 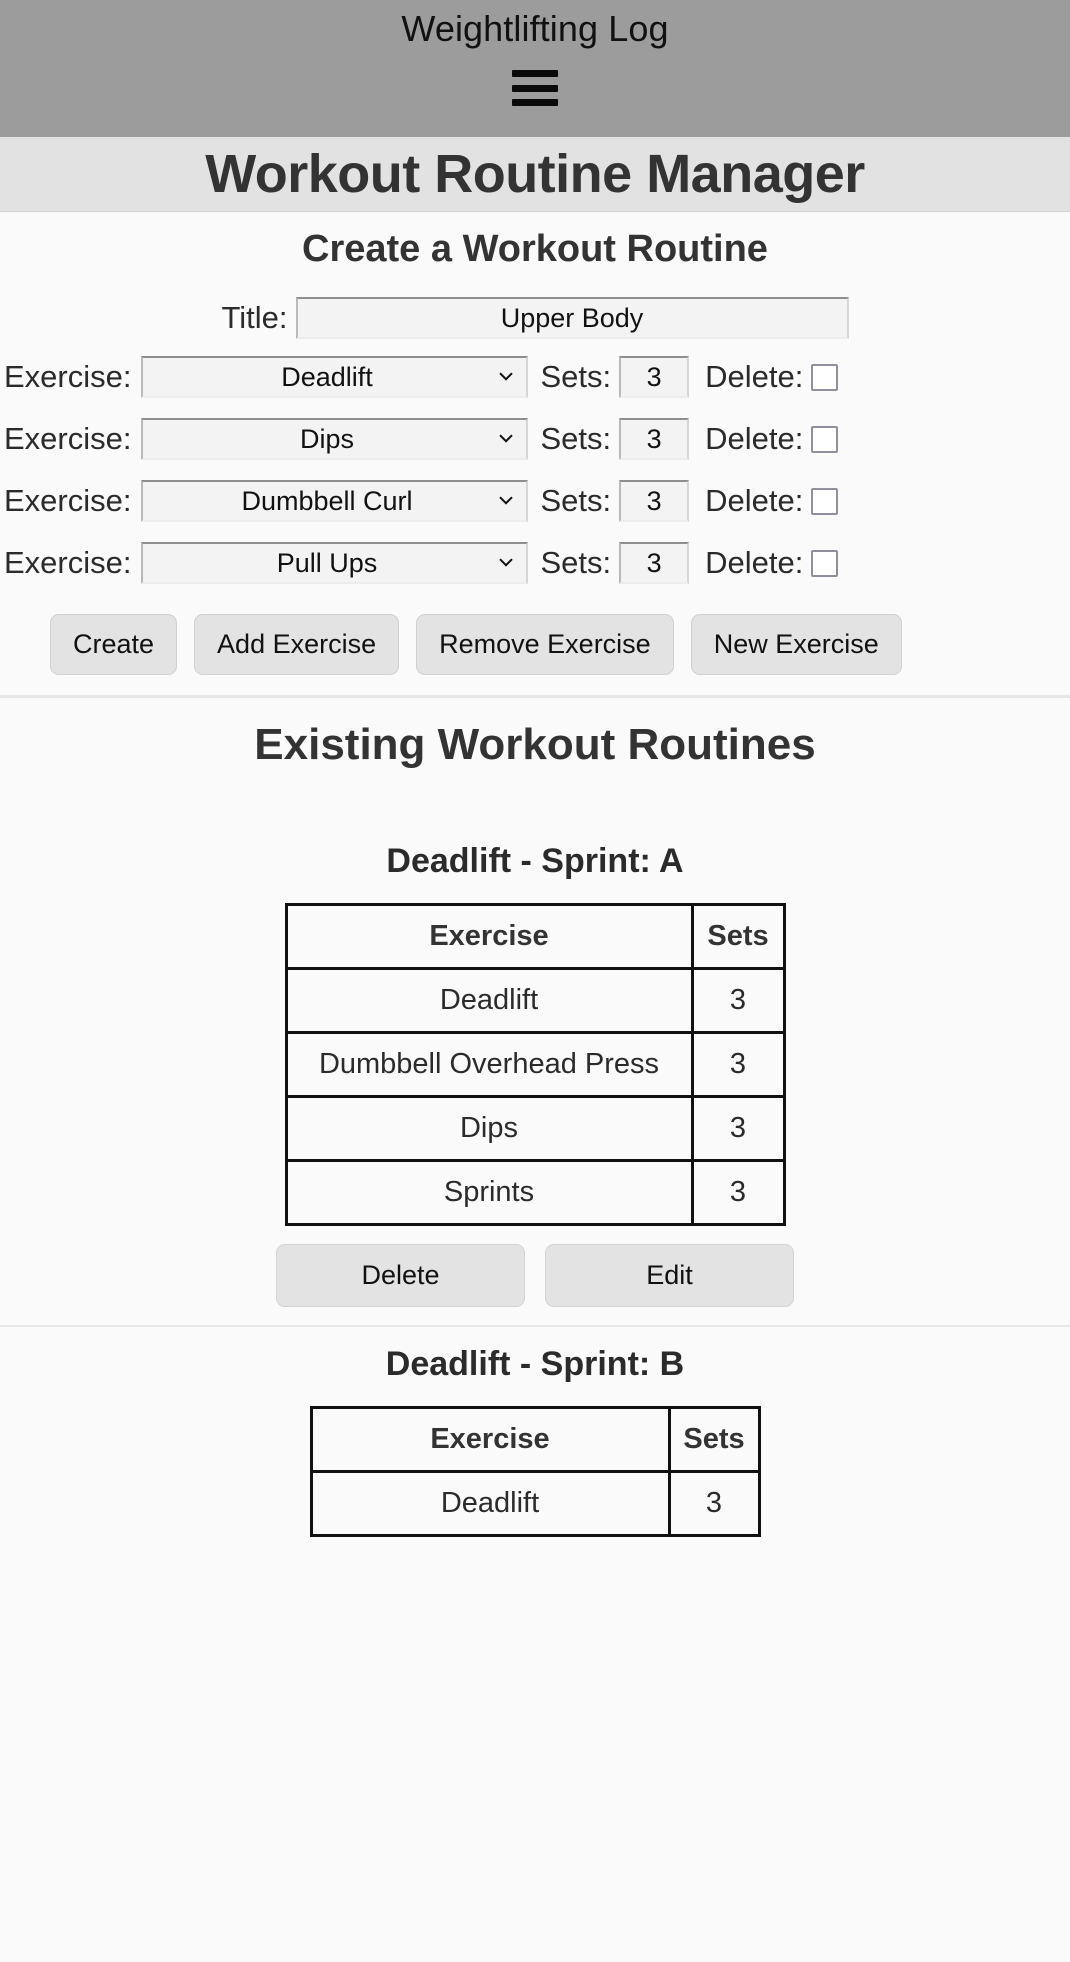 What do you see at coordinates (327, 376) in the screenshot?
I see `exercise-select-value: Deadlift` at bounding box center [327, 376].